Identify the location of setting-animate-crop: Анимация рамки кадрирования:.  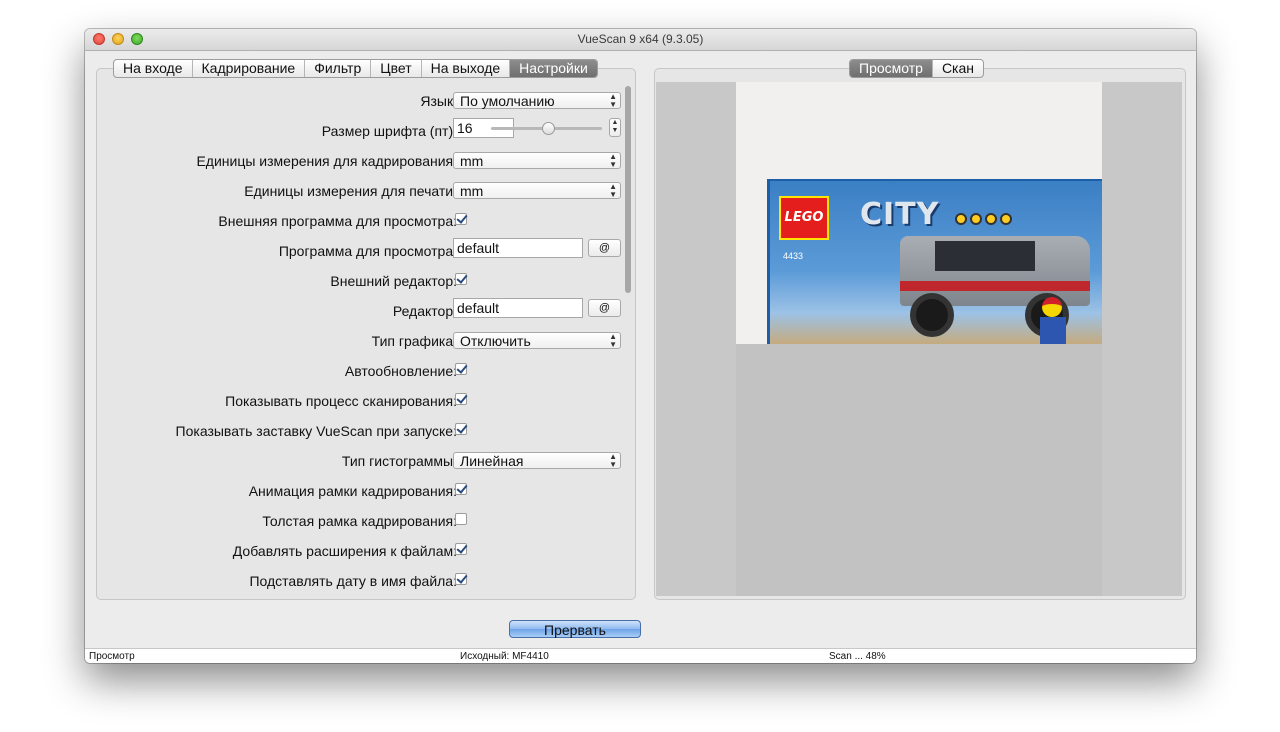
(365, 492).